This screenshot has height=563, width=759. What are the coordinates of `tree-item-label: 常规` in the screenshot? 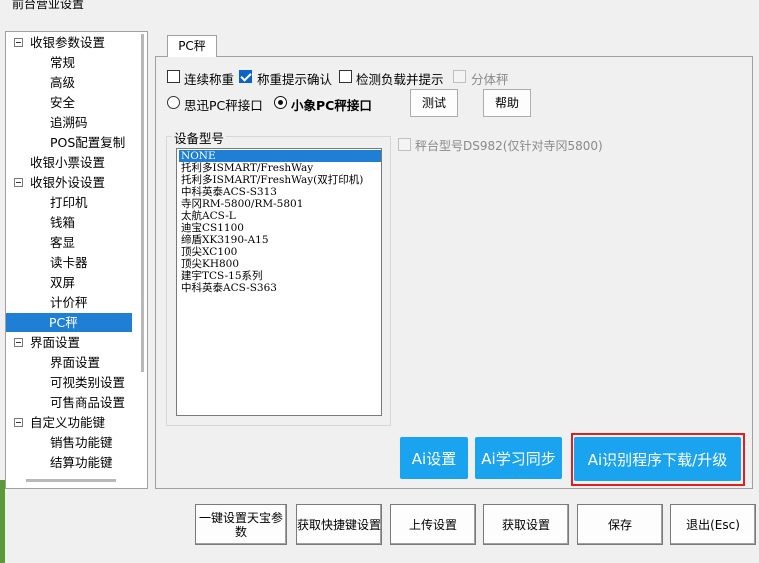 It's located at (63, 62).